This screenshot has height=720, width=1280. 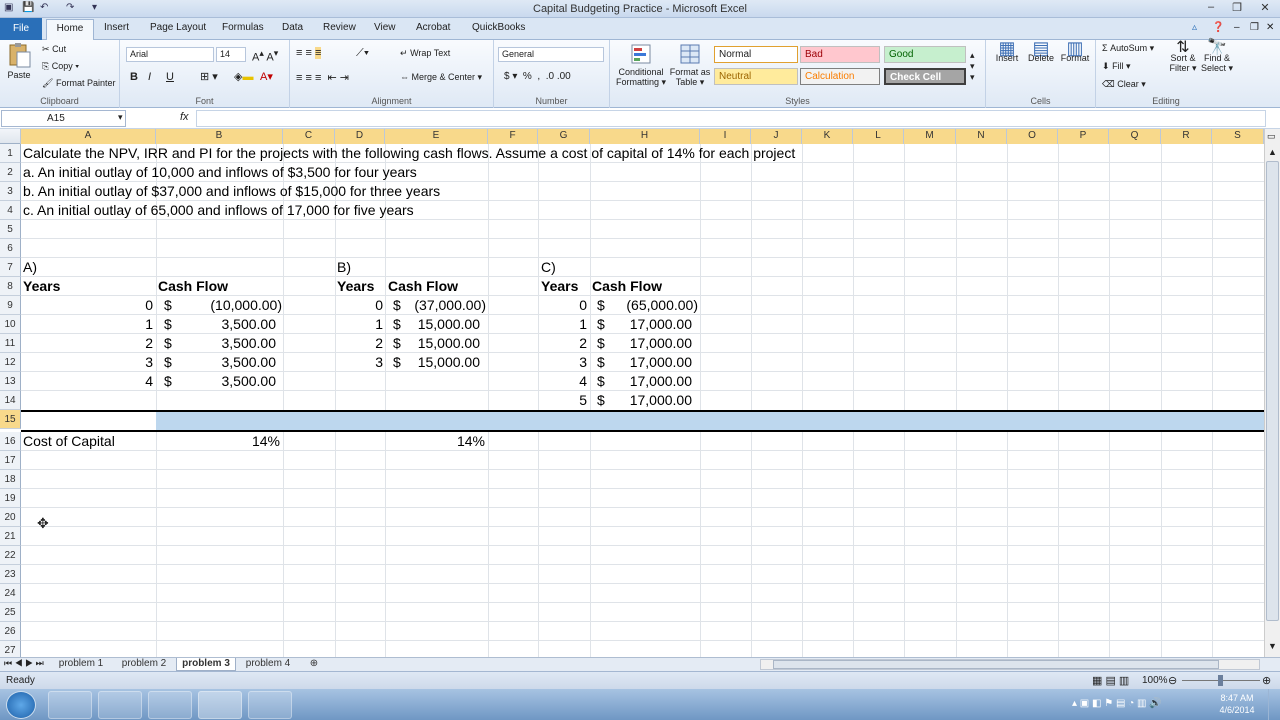 What do you see at coordinates (1272, 646) in the screenshot?
I see `scroll-down-icon: ▼` at bounding box center [1272, 646].